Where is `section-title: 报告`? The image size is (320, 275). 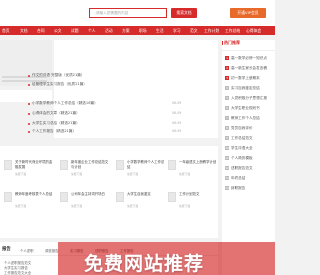 section-title: 报告 is located at coordinates (6, 249).